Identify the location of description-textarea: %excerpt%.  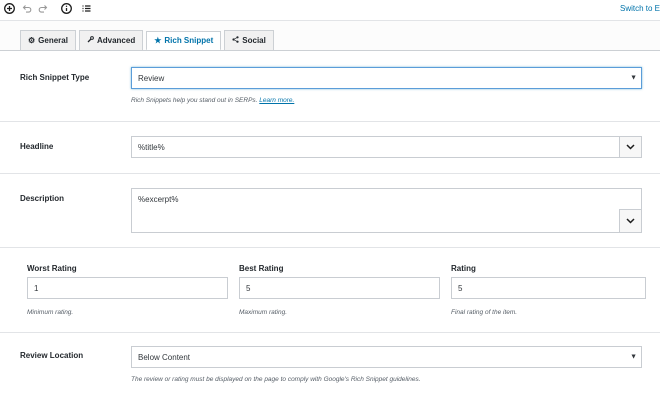
(386, 210).